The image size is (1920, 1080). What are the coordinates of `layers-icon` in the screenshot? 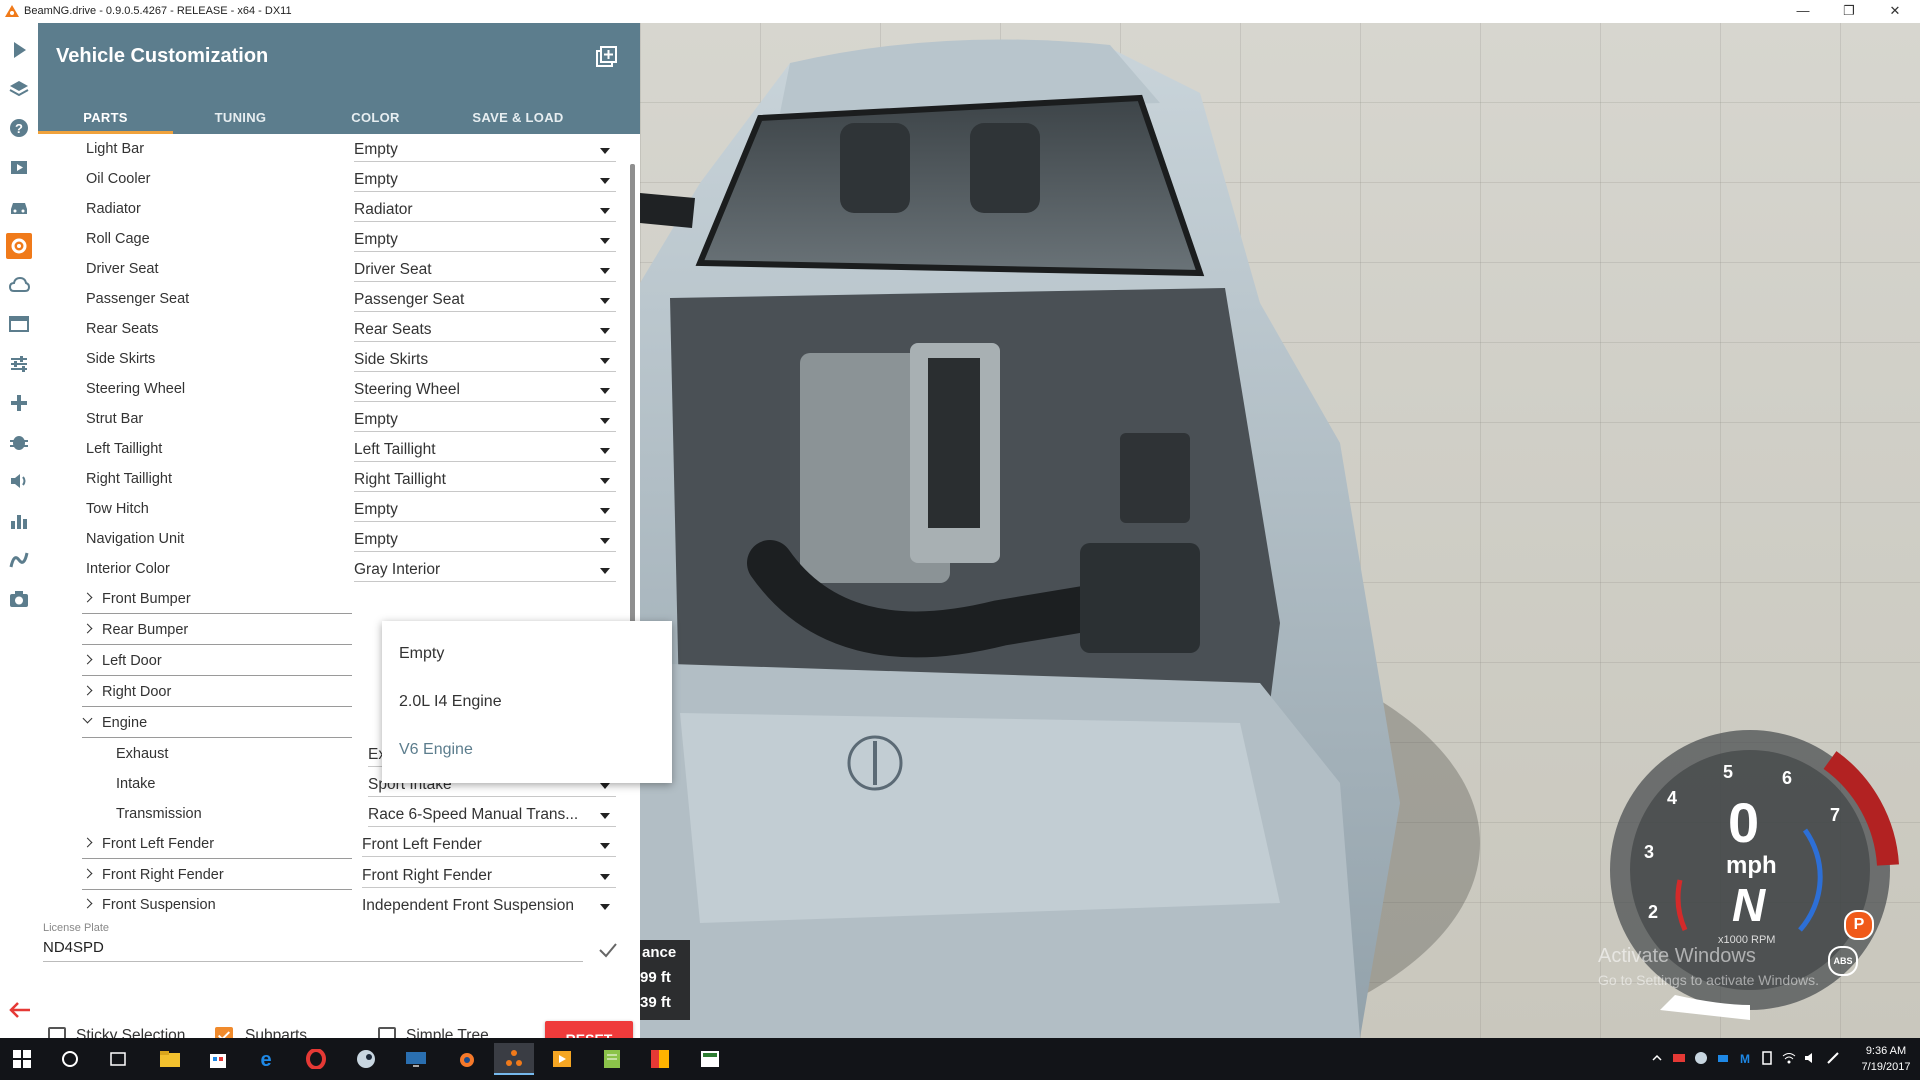 It's located at (19, 89).